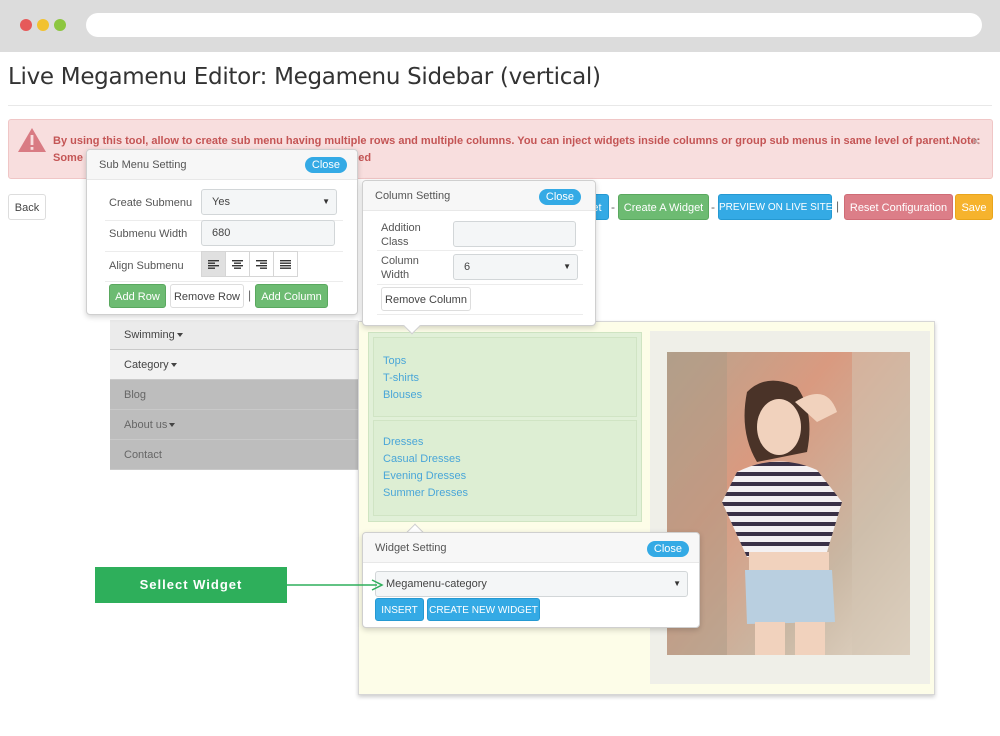  Describe the element at coordinates (143, 165) in the screenshot. I see `panel-title: Sub Menu Setting` at that location.